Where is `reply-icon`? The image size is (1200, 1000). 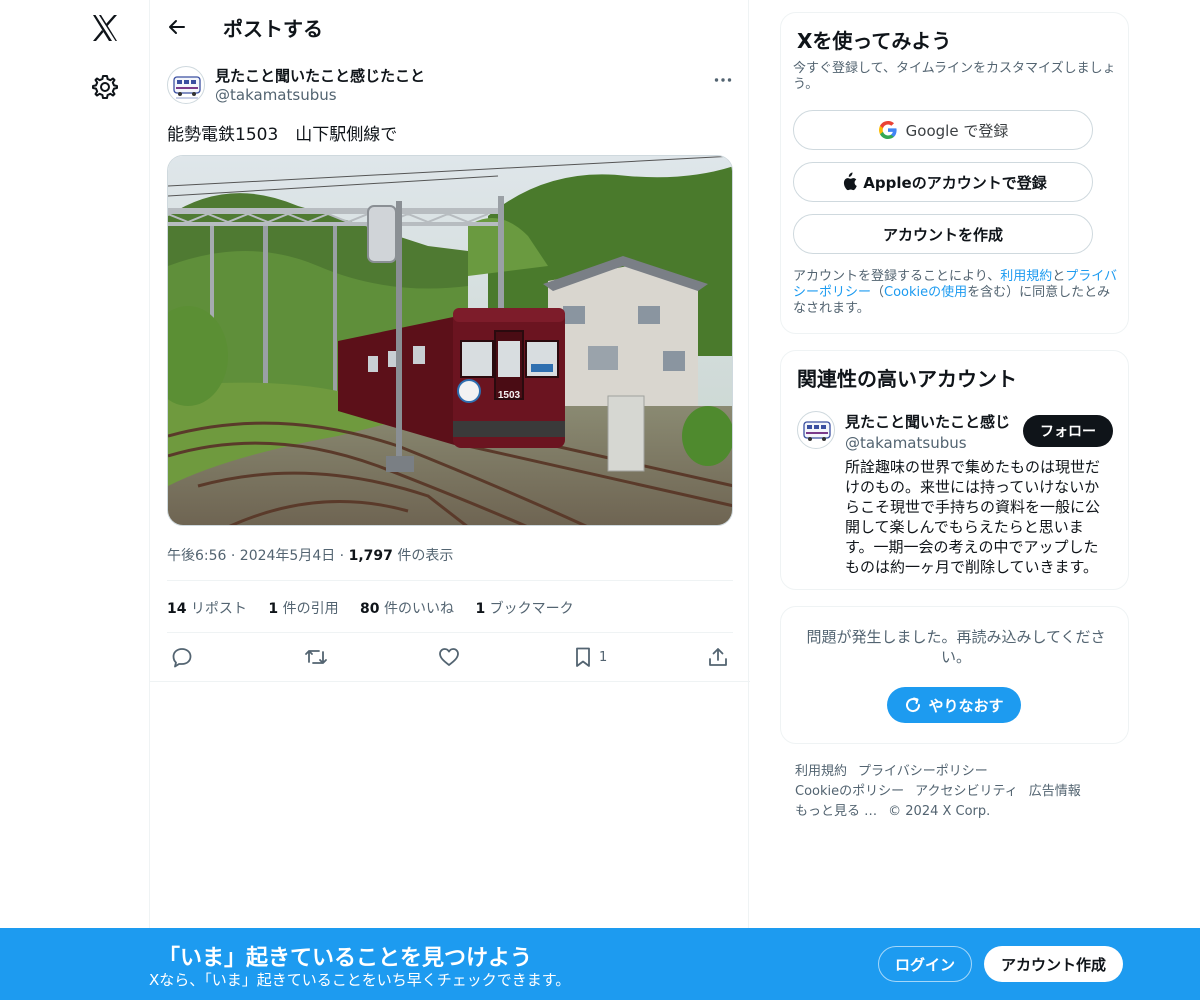 reply-icon is located at coordinates (182, 657).